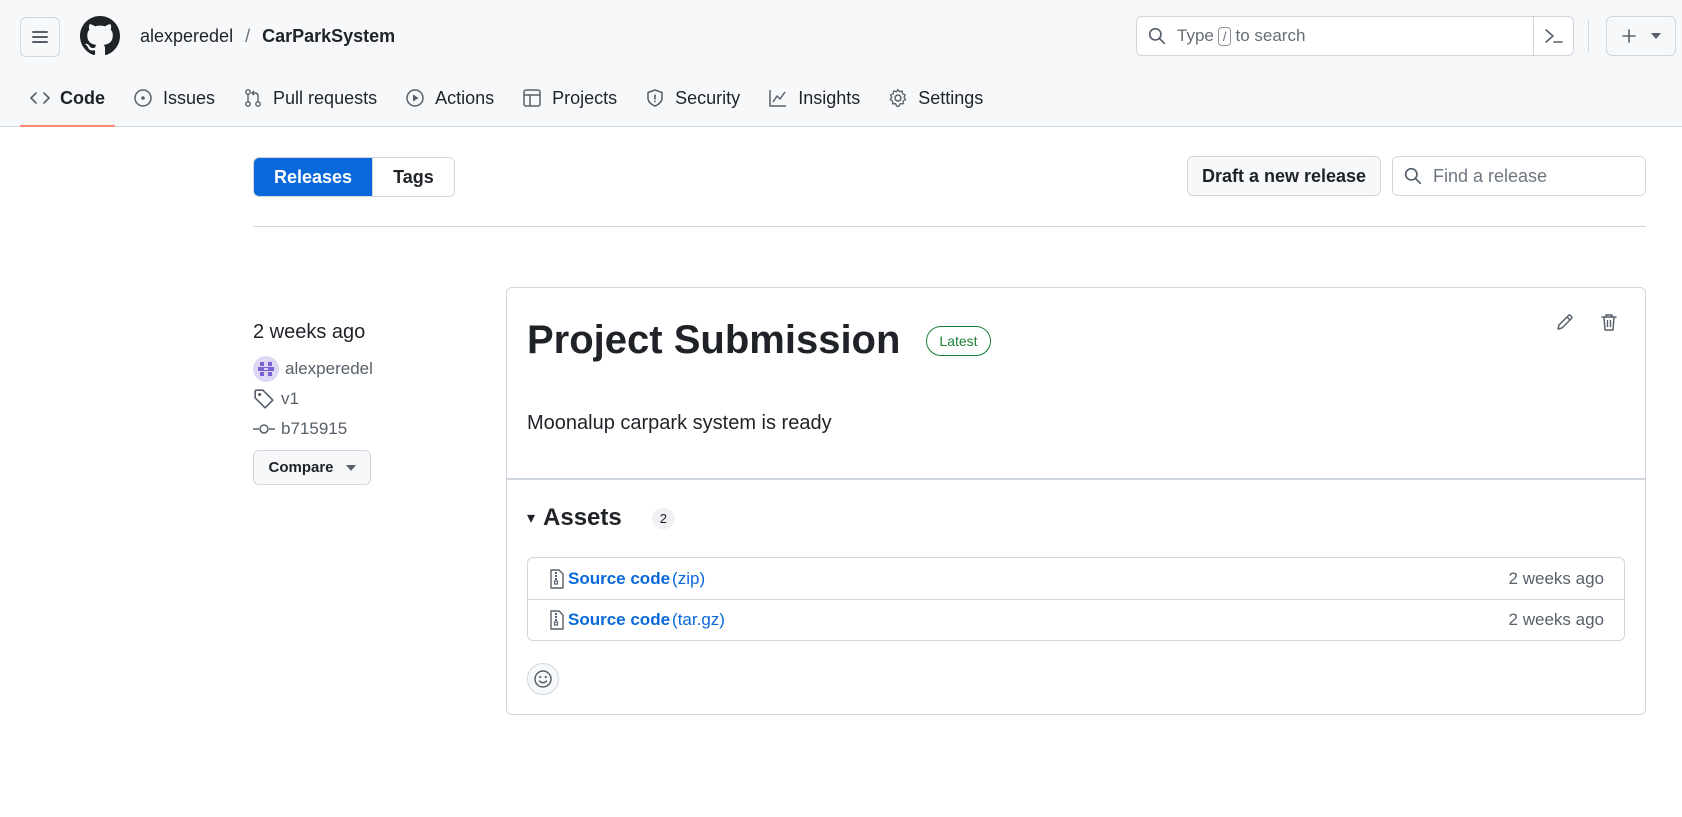  What do you see at coordinates (778, 98) in the screenshot?
I see `graph-icon` at bounding box center [778, 98].